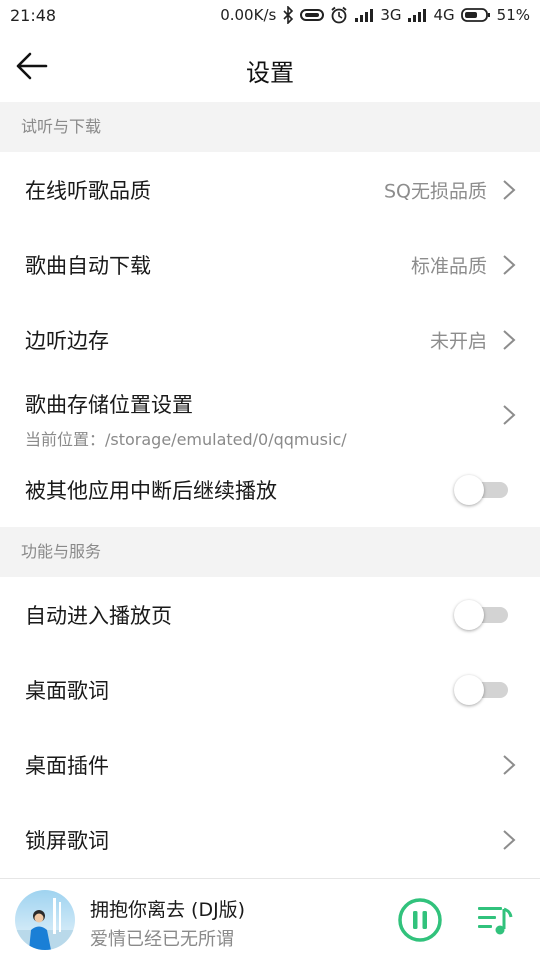 This screenshot has width=540, height=960. I want to click on status-time: 21:48, so click(33, 15).